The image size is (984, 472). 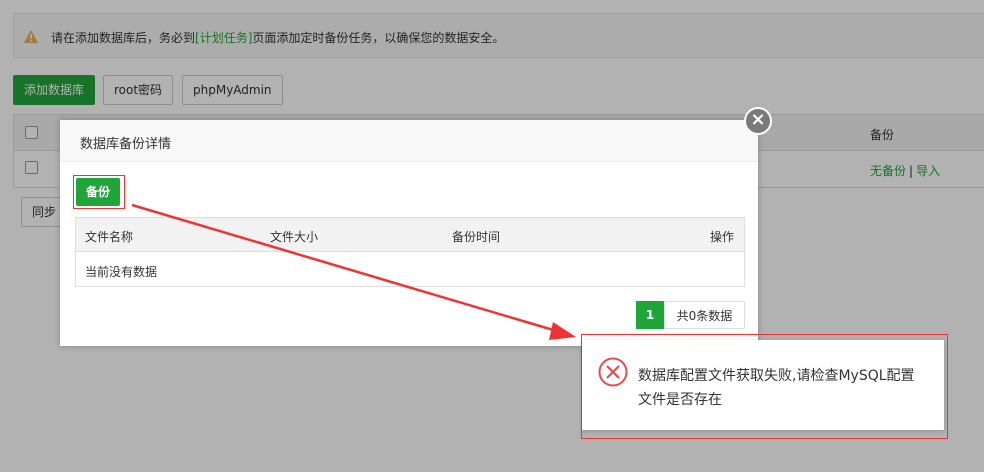 I want to click on pagination-current-page: 1, so click(x=650, y=315).